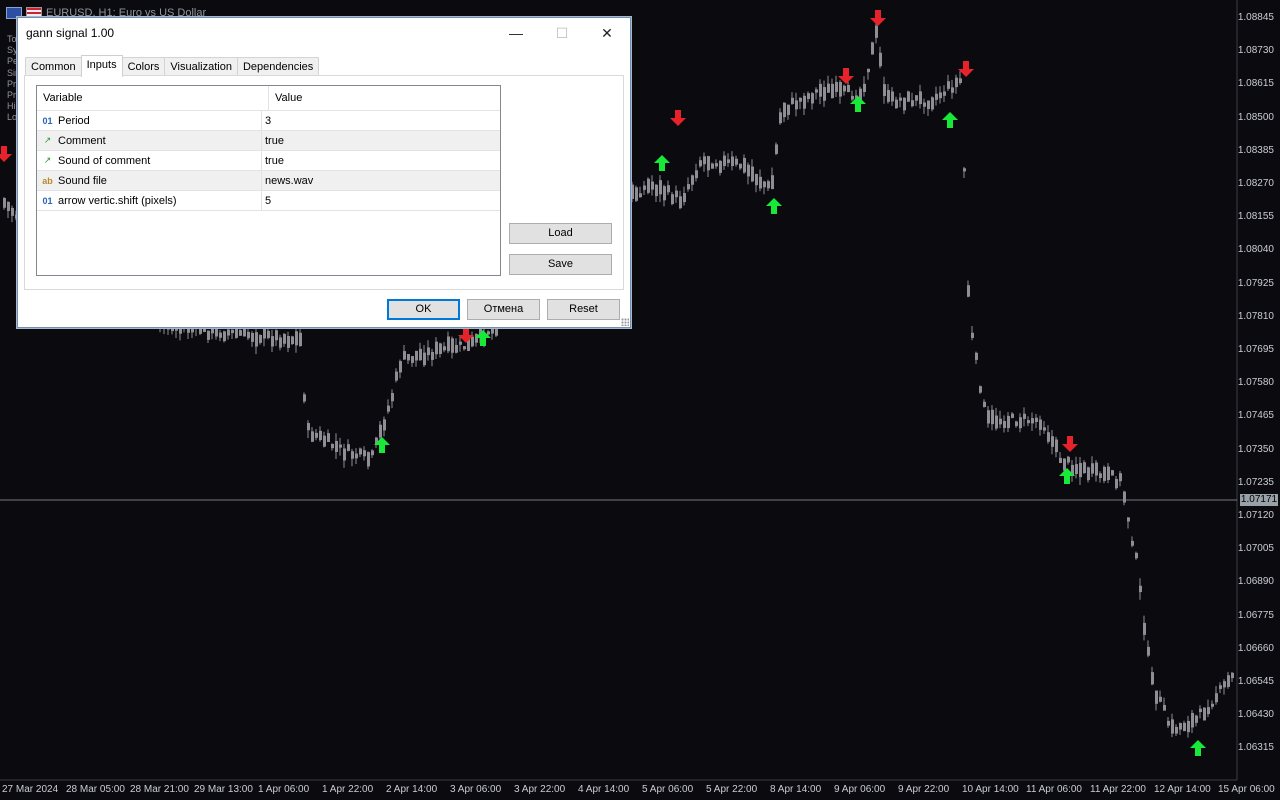 Image resolution: width=1280 pixels, height=800 pixels. What do you see at coordinates (560, 233) in the screenshot?
I see `load-button: Load` at bounding box center [560, 233].